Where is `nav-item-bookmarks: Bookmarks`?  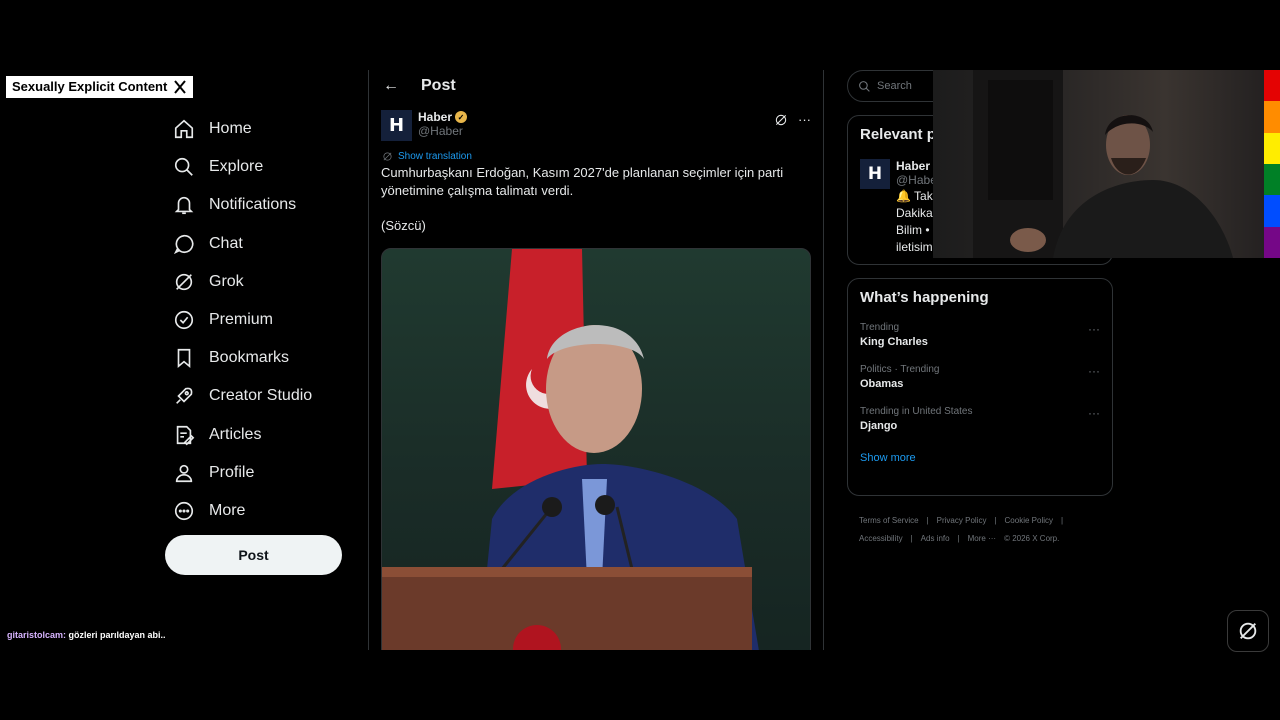
nav-item-bookmarks: Bookmarks is located at coordinates (255, 358).